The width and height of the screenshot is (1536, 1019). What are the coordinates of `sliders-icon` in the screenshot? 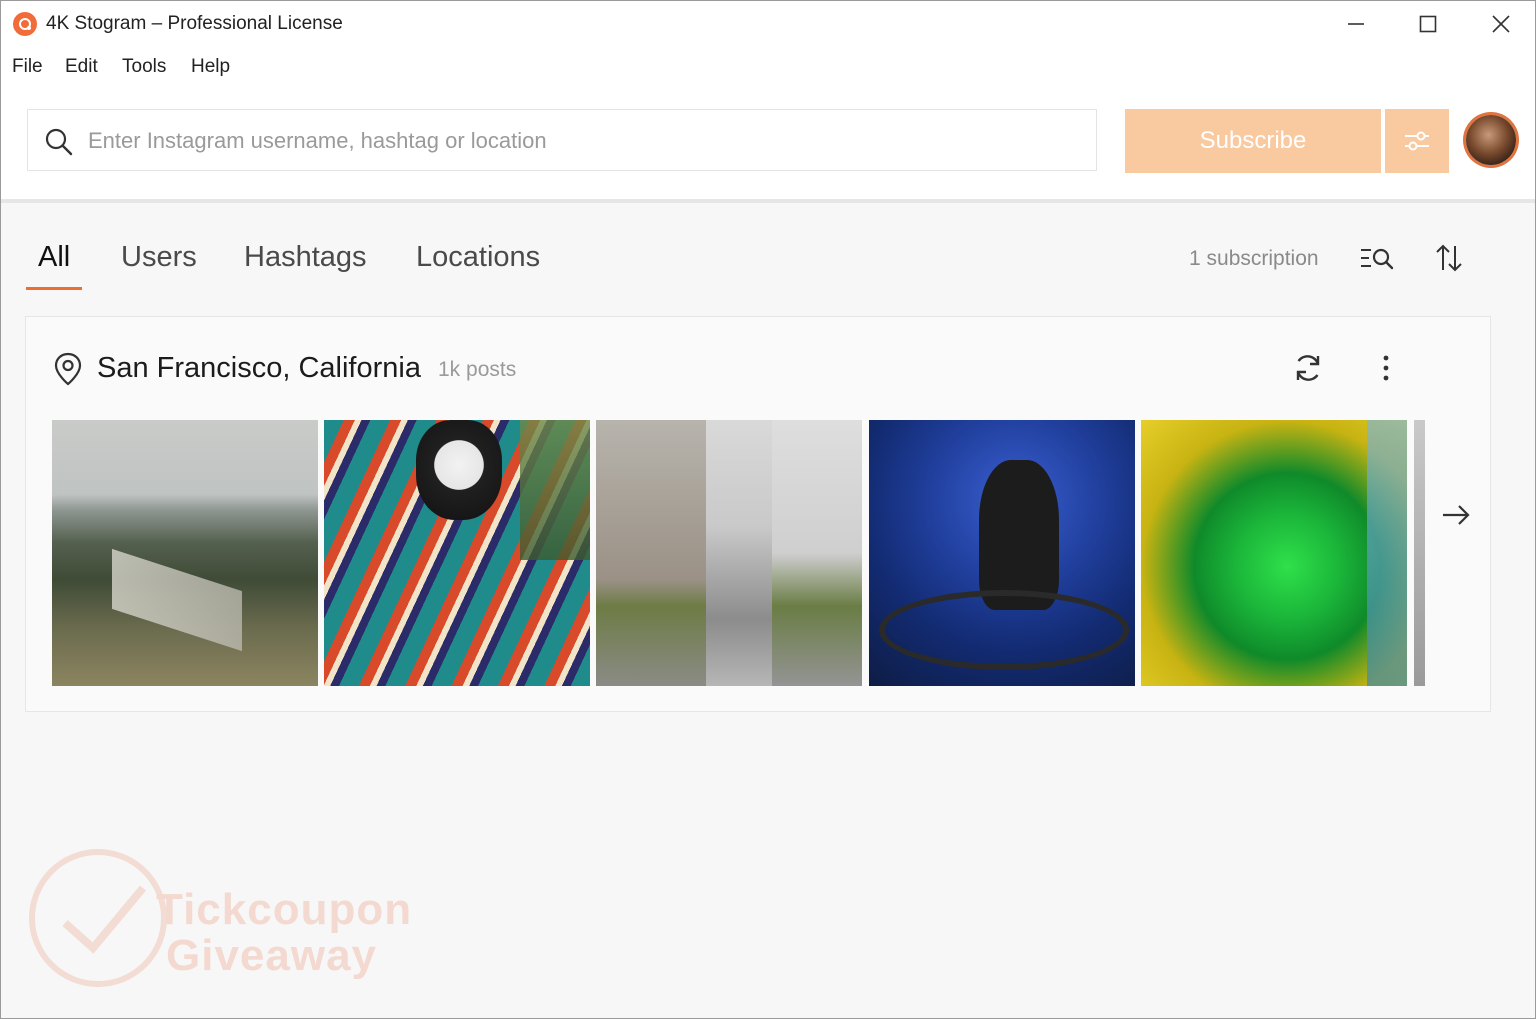 It's located at (1417, 141).